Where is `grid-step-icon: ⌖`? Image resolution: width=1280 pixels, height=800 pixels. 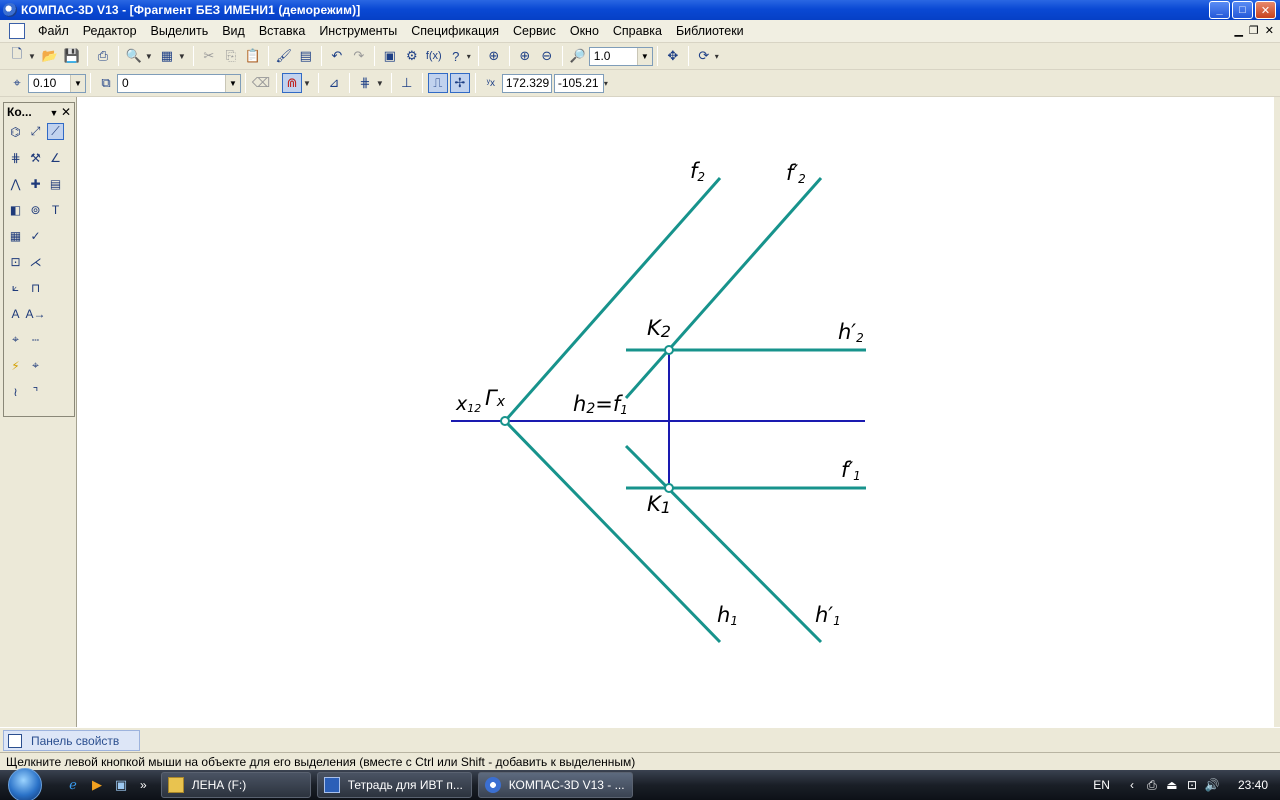
grid-step-icon: ⌖ is located at coordinates (17, 83).